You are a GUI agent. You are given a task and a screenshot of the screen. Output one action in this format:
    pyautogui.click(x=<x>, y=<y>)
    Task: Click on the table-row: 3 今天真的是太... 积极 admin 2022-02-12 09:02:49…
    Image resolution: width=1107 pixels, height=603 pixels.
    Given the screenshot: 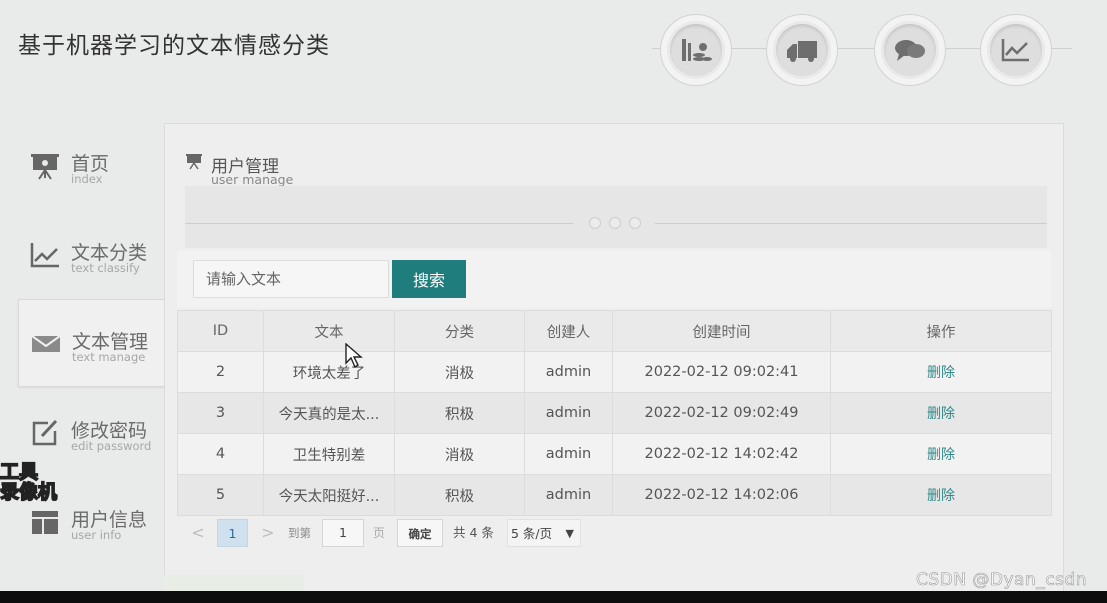 What is the action you would take?
    pyautogui.click(x=614, y=413)
    